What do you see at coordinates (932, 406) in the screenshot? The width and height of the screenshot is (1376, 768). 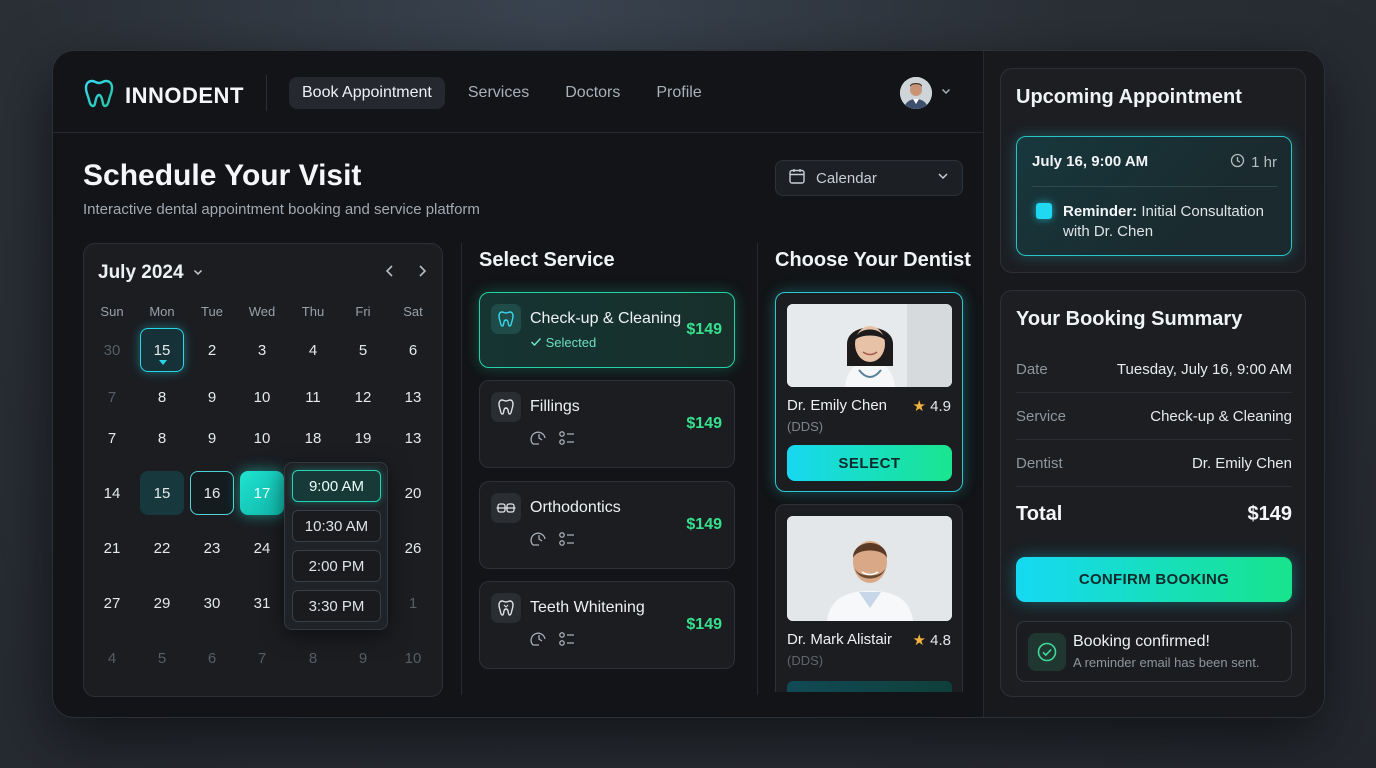 I see `dentist-rating: ★ 4.9` at bounding box center [932, 406].